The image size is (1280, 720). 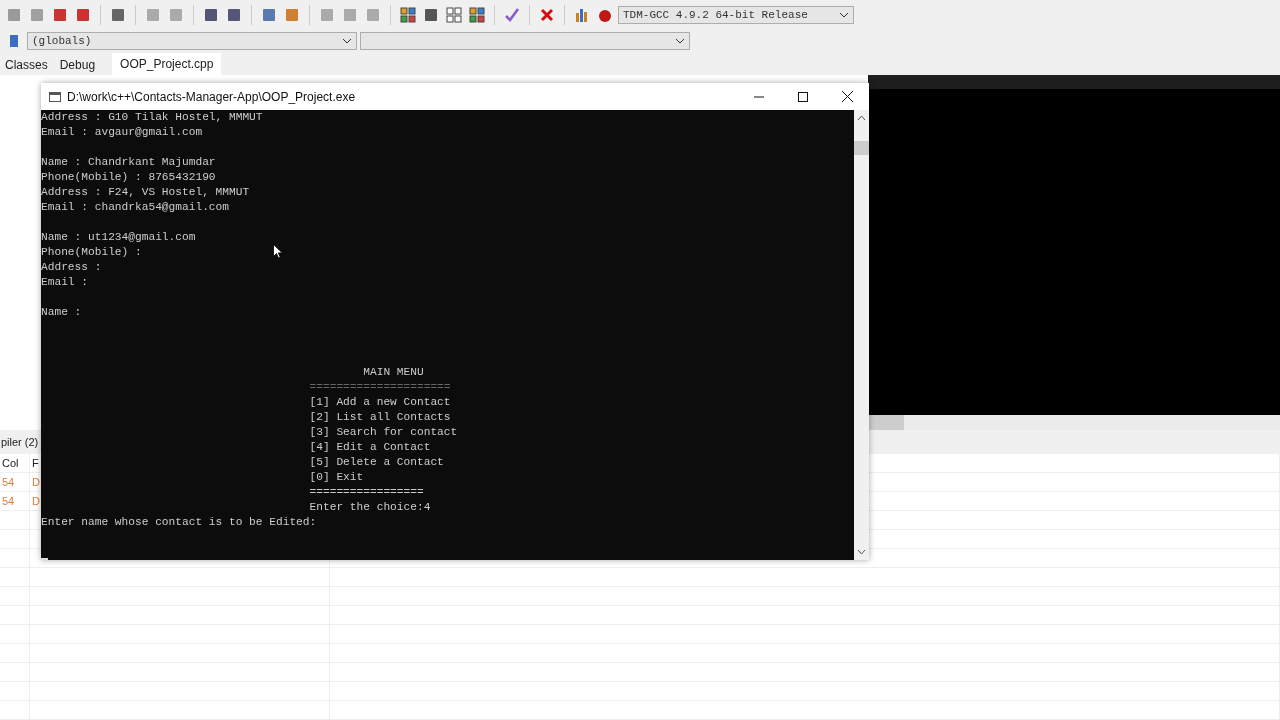 I want to click on horizontal-scrollbar, so click(x=1074, y=422).